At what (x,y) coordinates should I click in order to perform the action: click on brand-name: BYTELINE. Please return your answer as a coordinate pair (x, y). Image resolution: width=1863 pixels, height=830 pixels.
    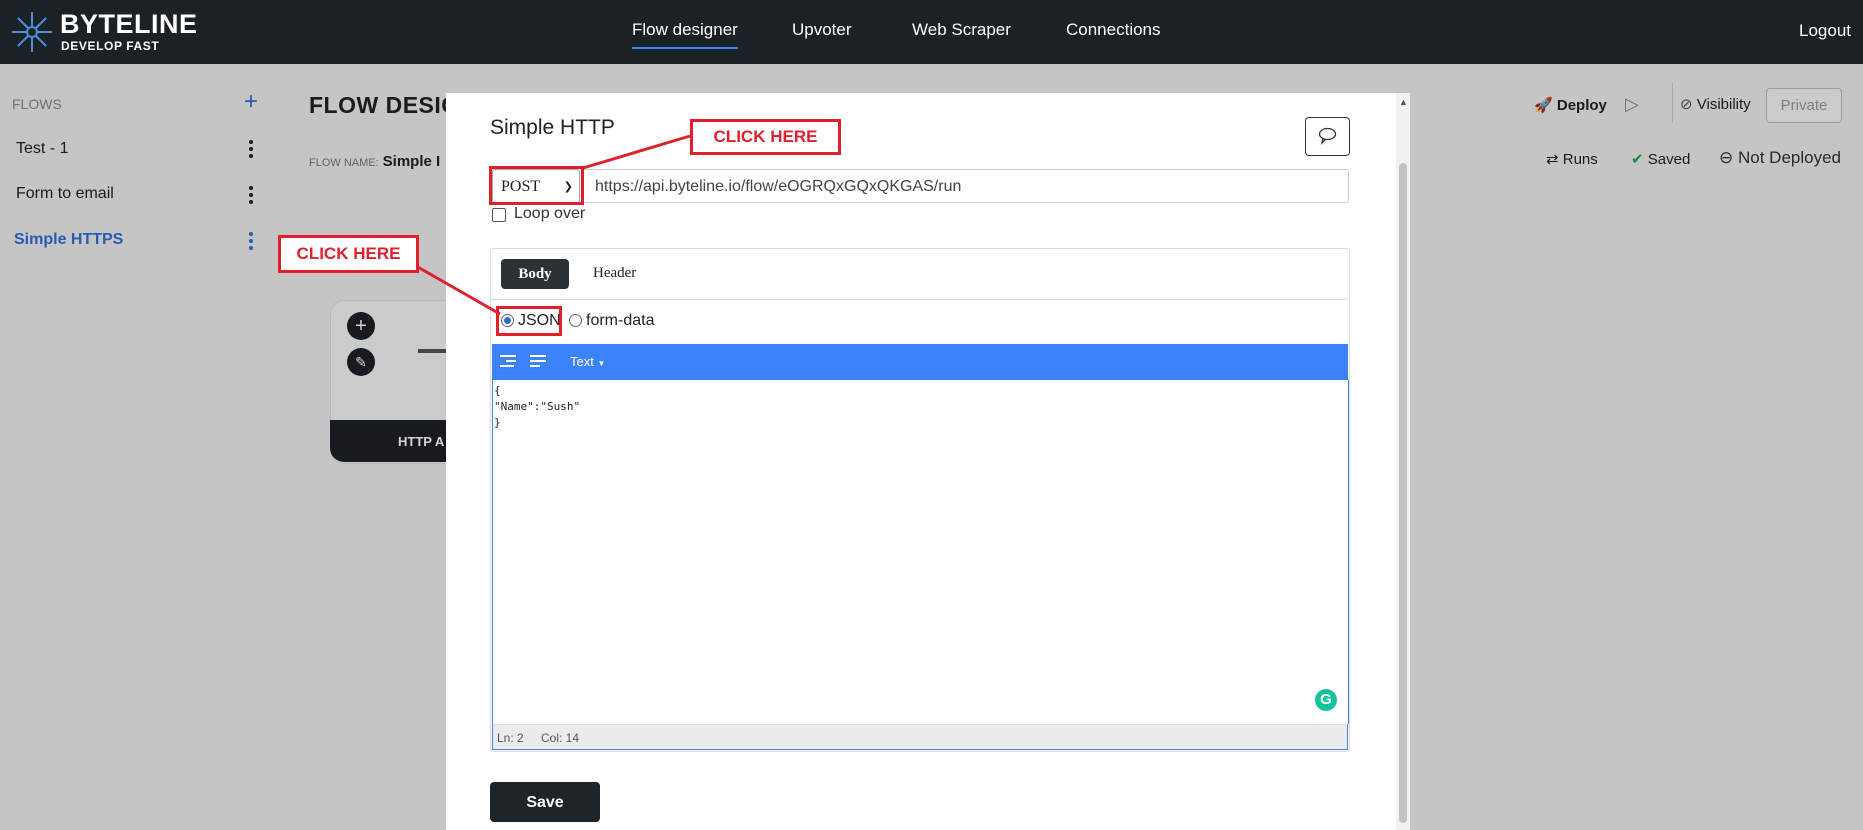
    Looking at the image, I should click on (129, 24).